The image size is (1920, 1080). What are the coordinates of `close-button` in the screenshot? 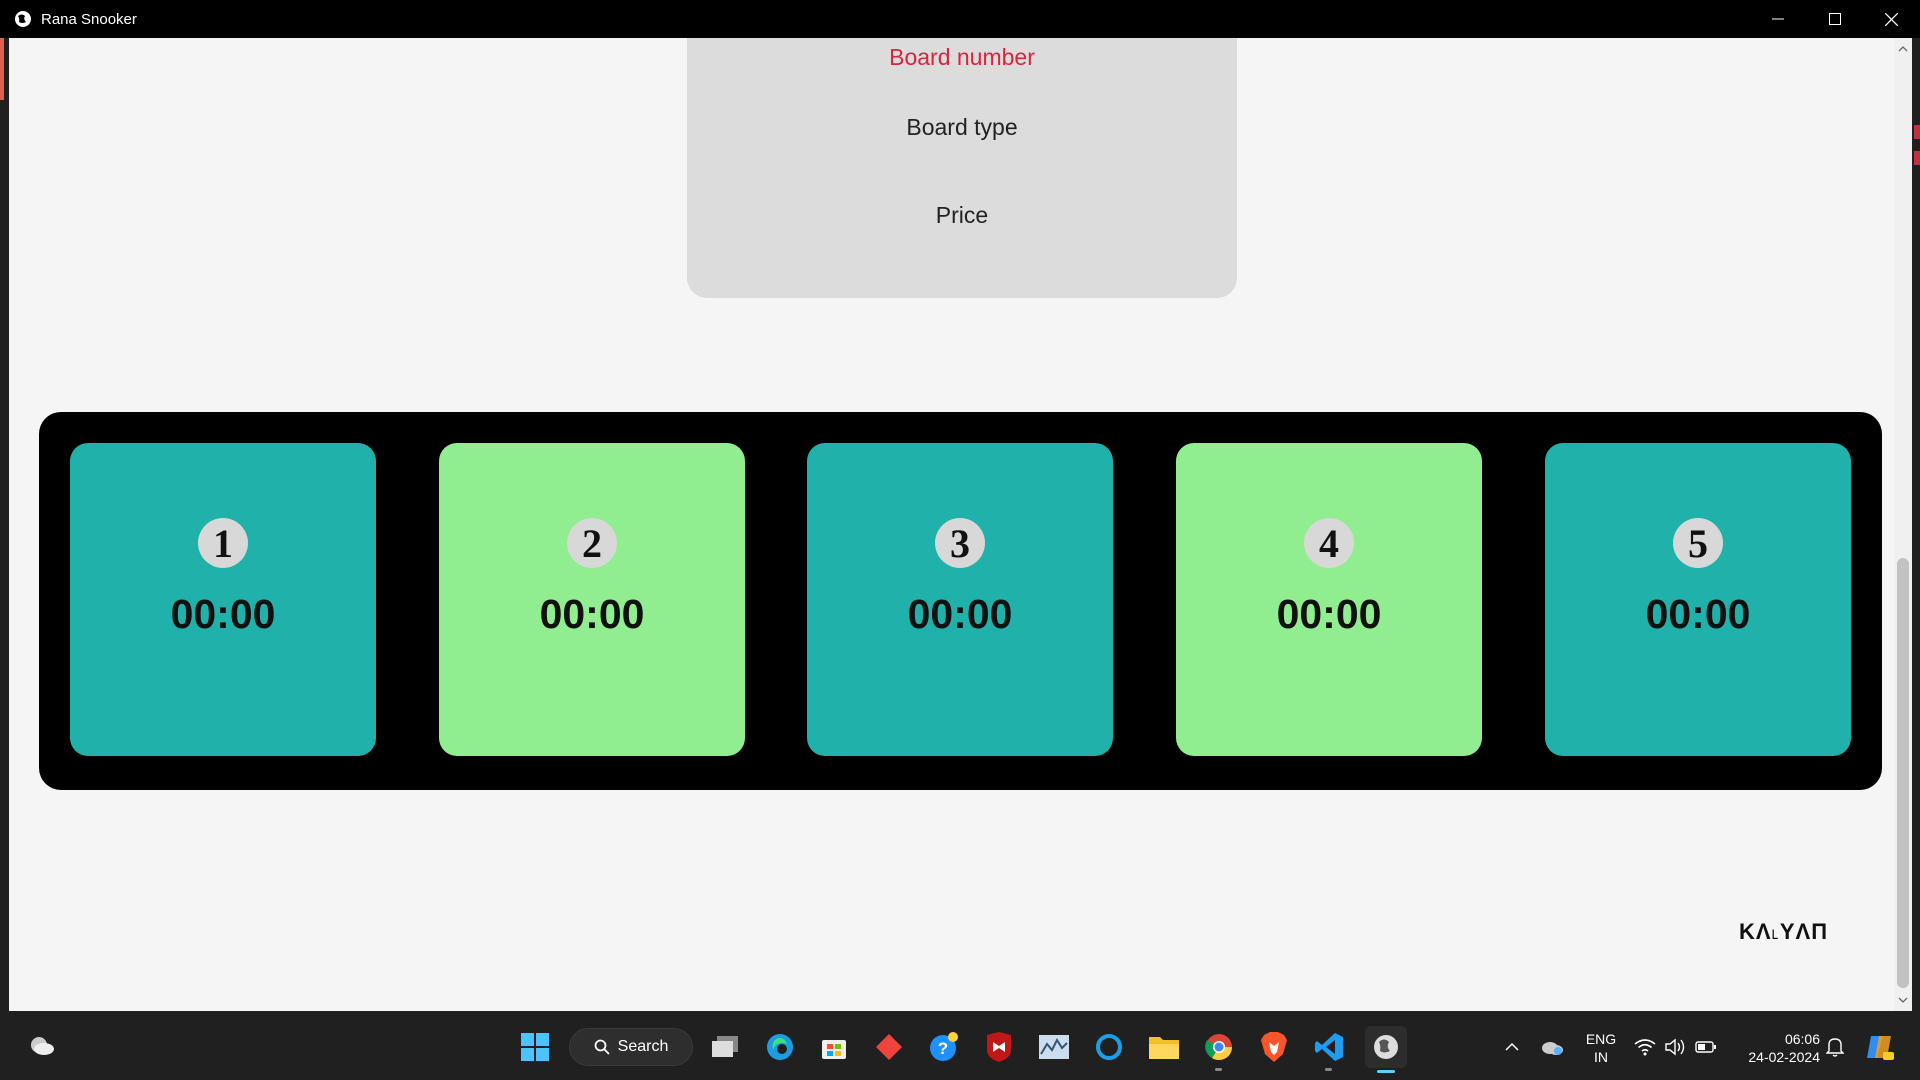 It's located at (1891, 19).